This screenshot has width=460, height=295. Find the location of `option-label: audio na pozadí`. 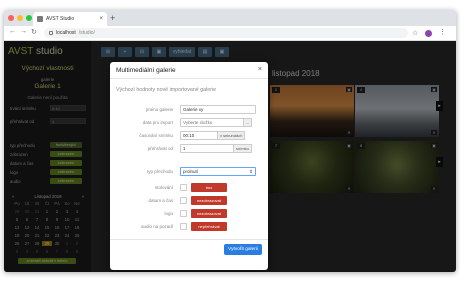

option-label: audio na pozadí is located at coordinates (156, 226).